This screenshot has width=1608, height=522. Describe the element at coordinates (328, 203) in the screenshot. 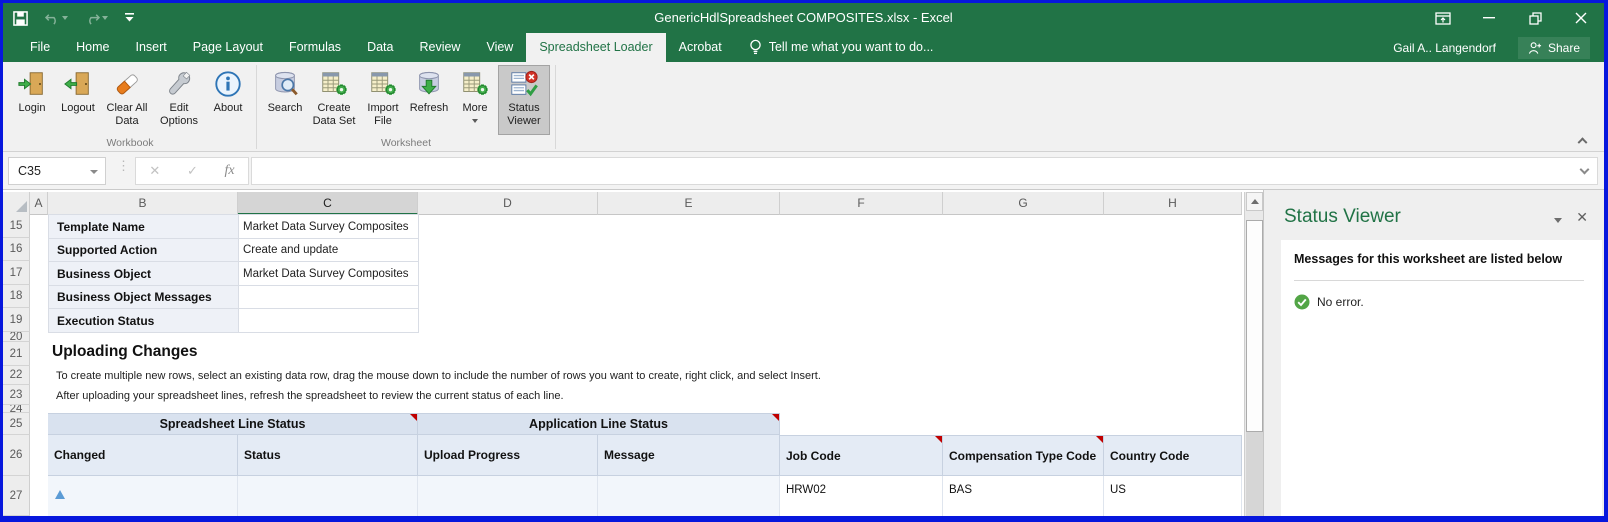

I see `column-header-c: C` at that location.